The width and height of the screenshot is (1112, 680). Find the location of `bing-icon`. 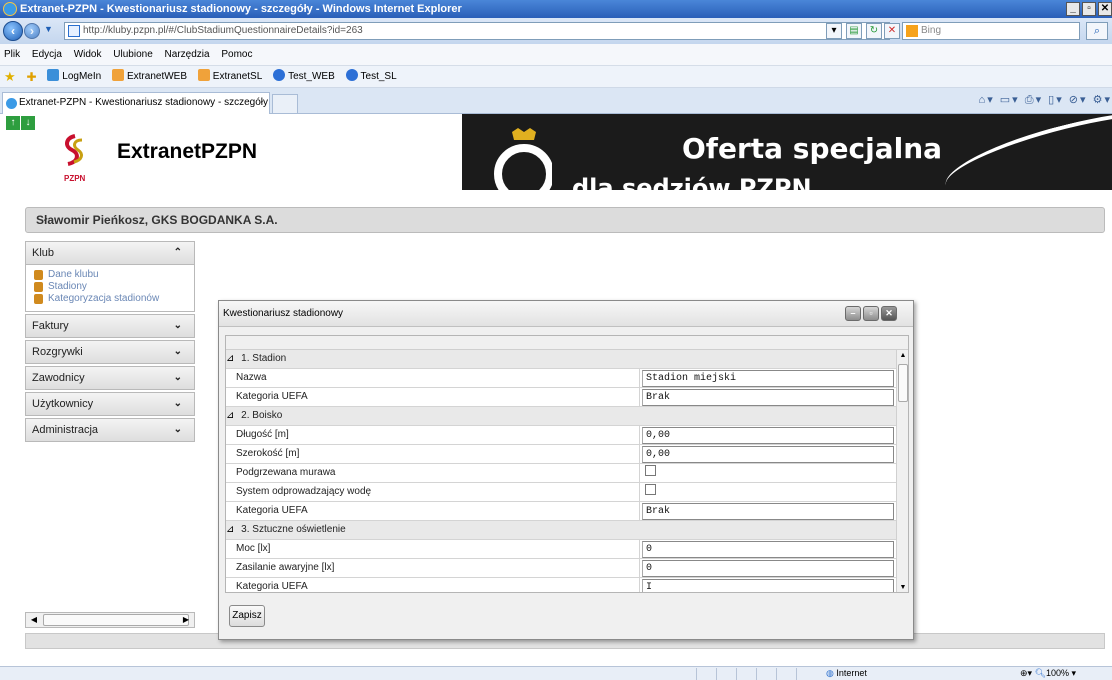

bing-icon is located at coordinates (912, 31).